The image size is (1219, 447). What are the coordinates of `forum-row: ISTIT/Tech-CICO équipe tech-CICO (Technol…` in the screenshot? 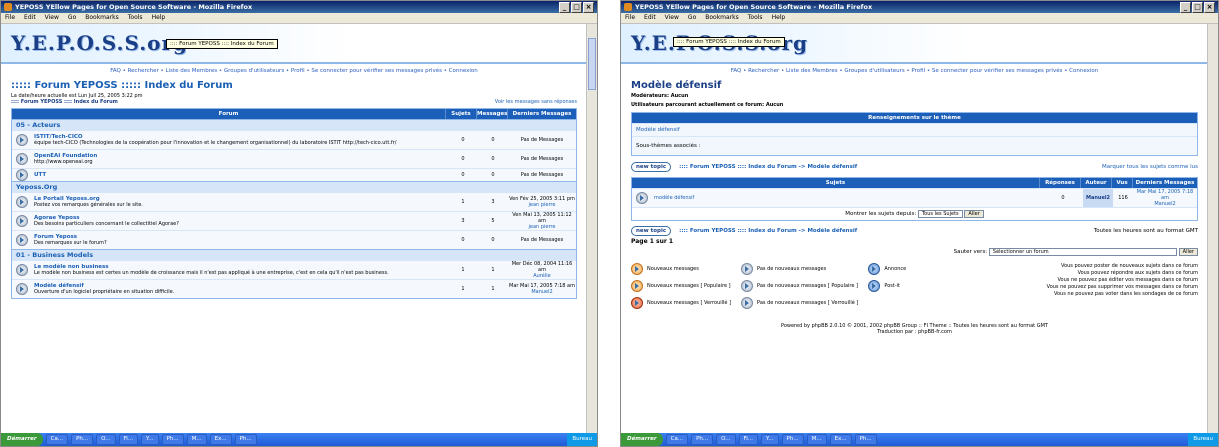 It's located at (294, 139).